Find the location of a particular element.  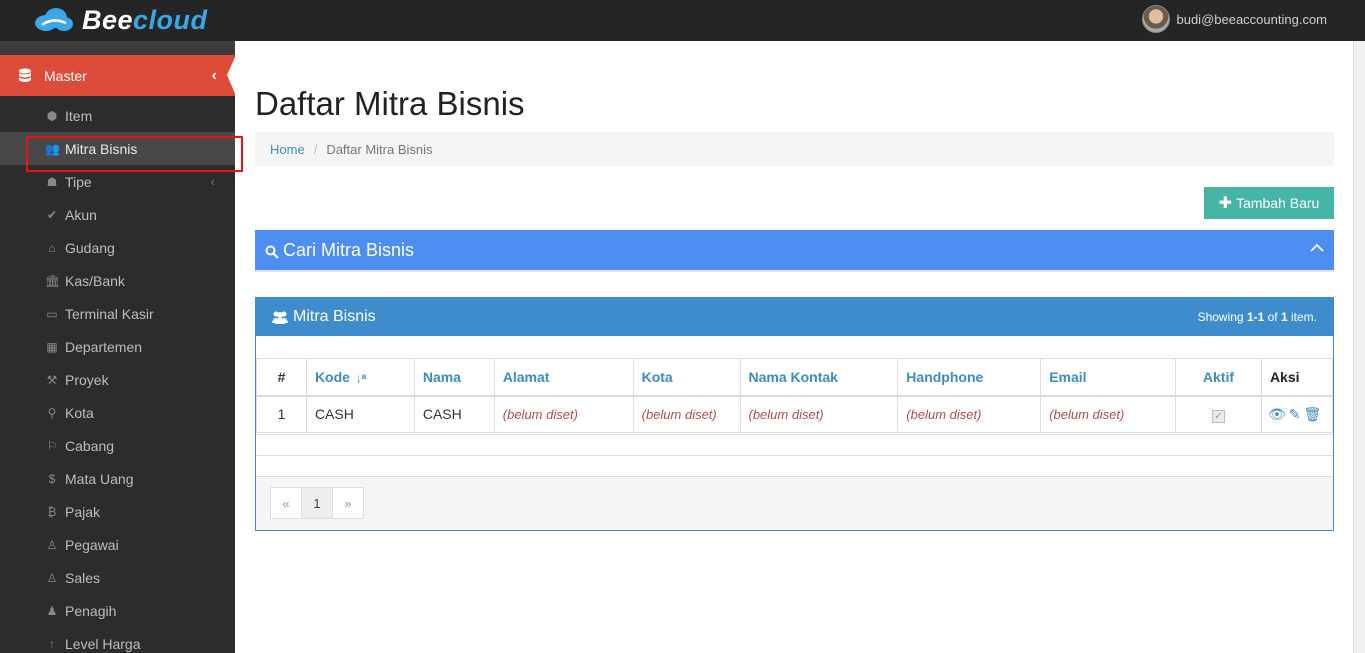

flag-icon: ⚐ is located at coordinates (52, 445).